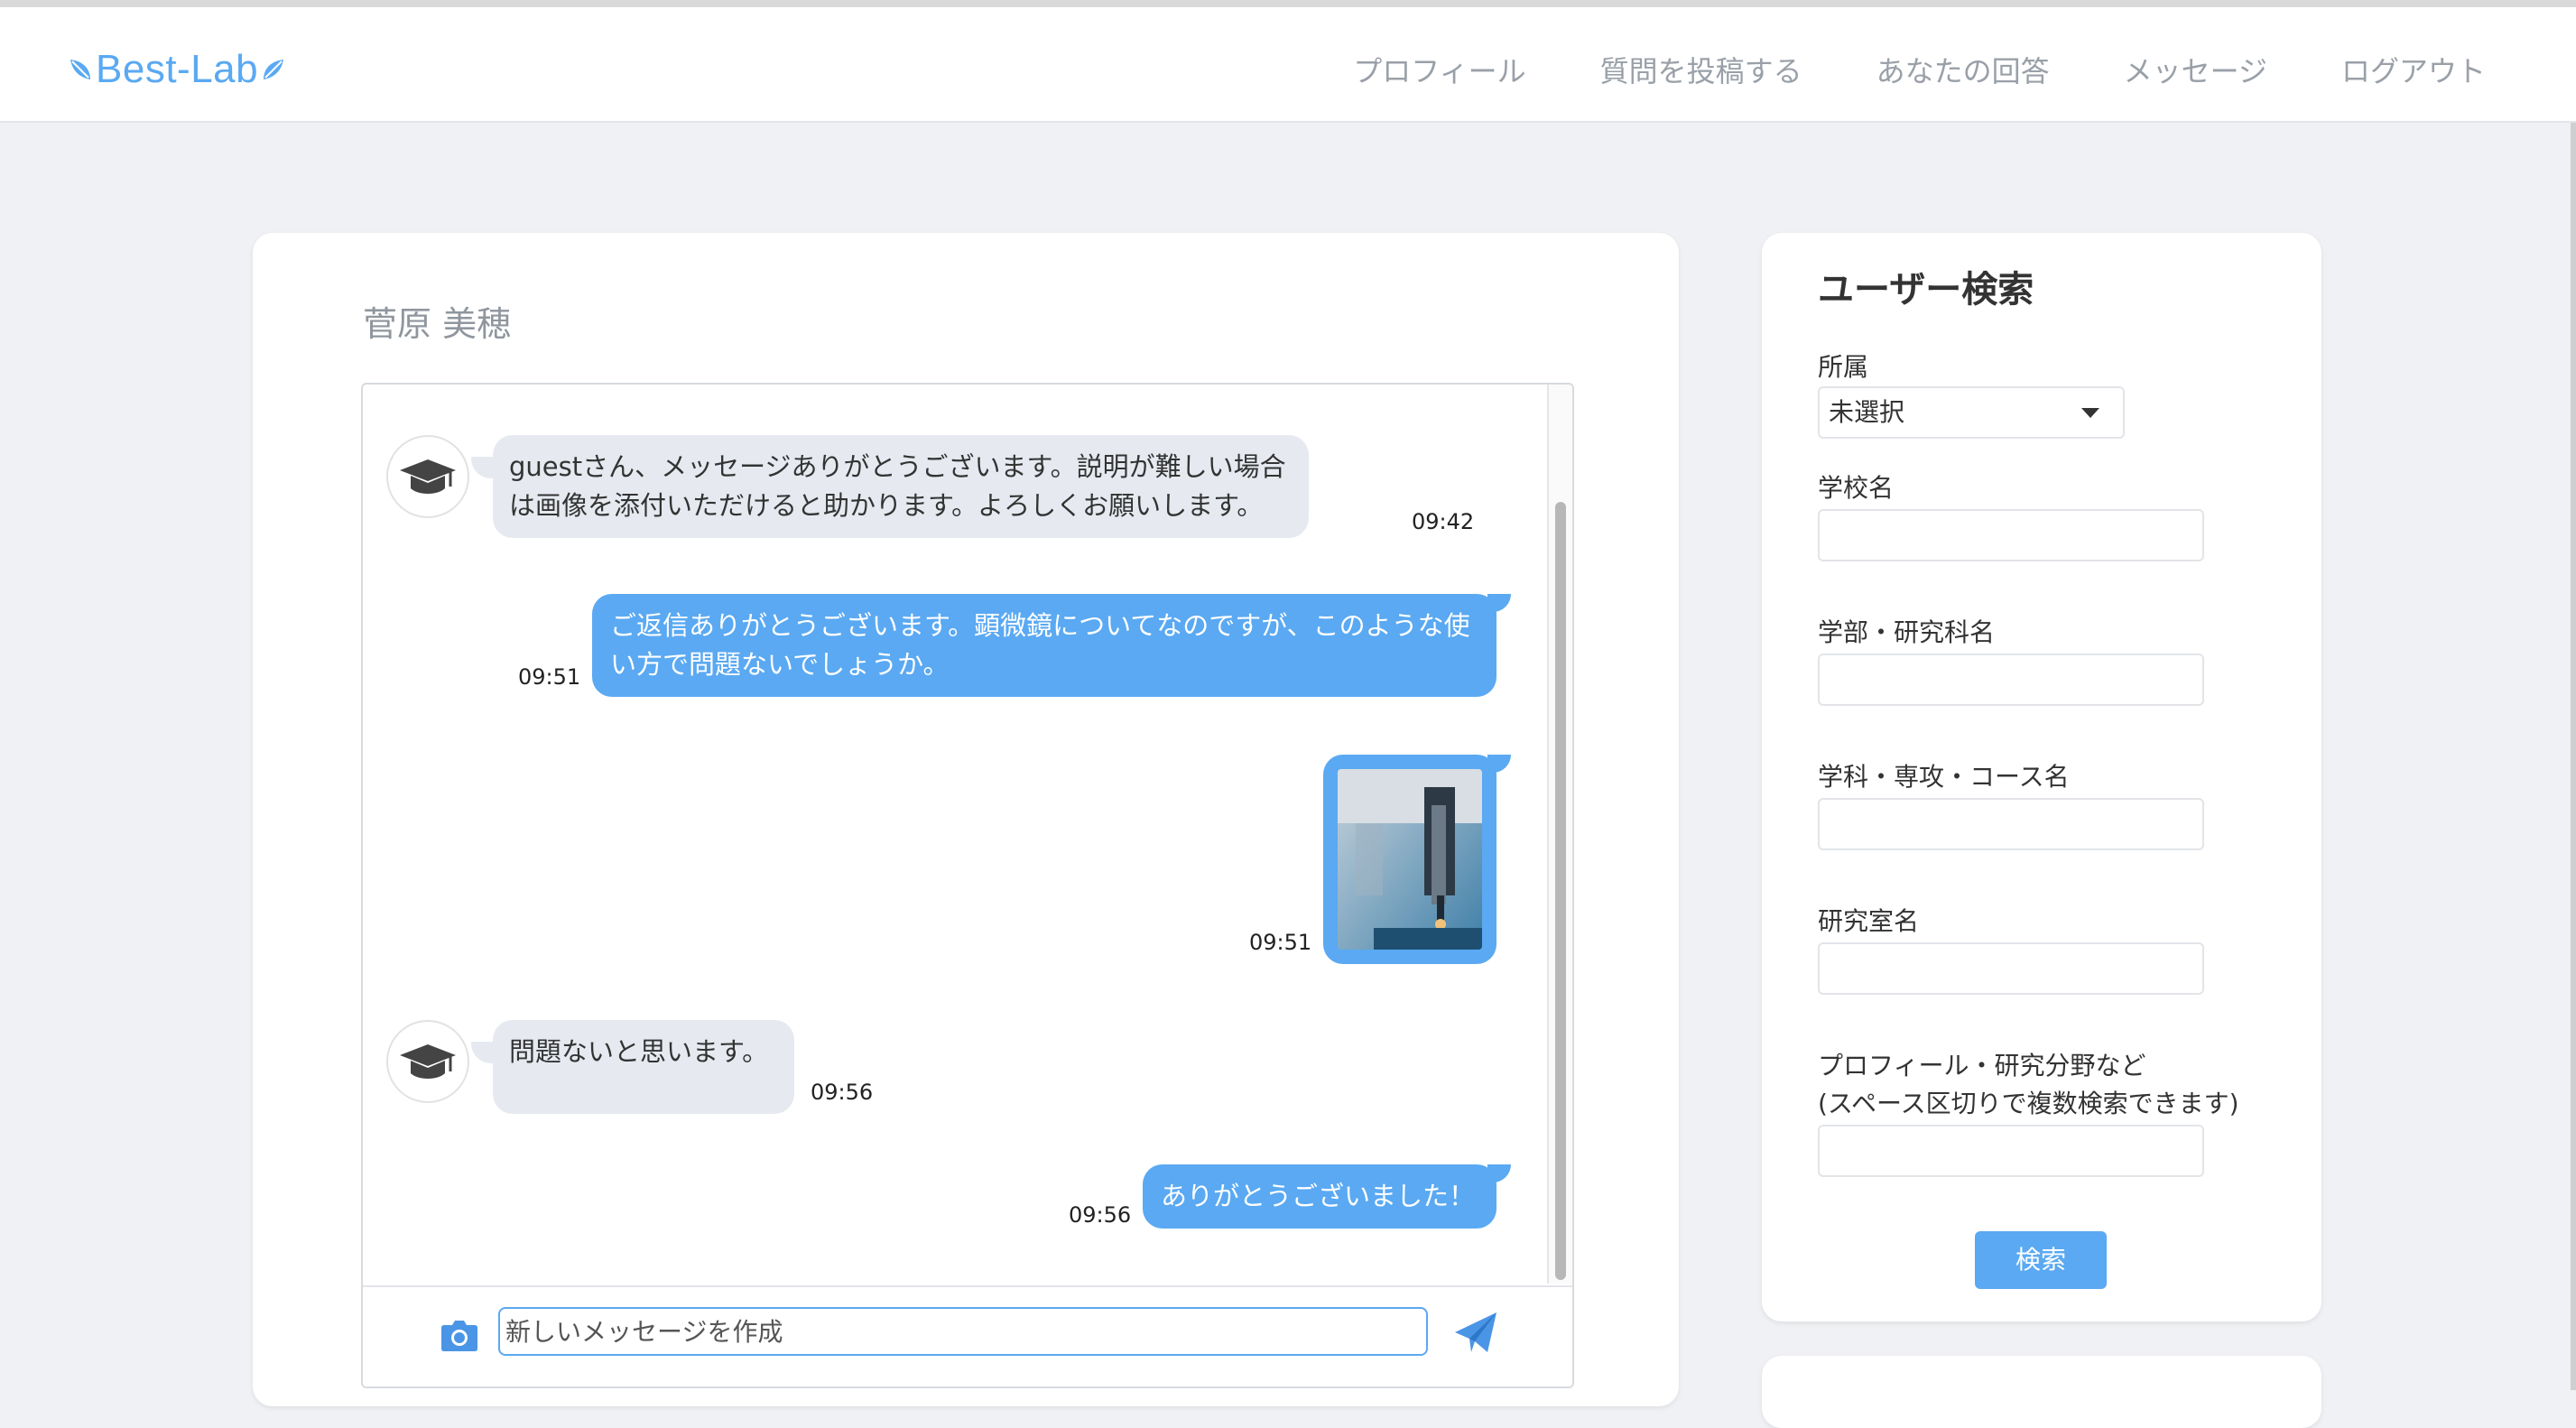 The width and height of the screenshot is (2576, 1428). I want to click on camera-icon, so click(459, 1335).